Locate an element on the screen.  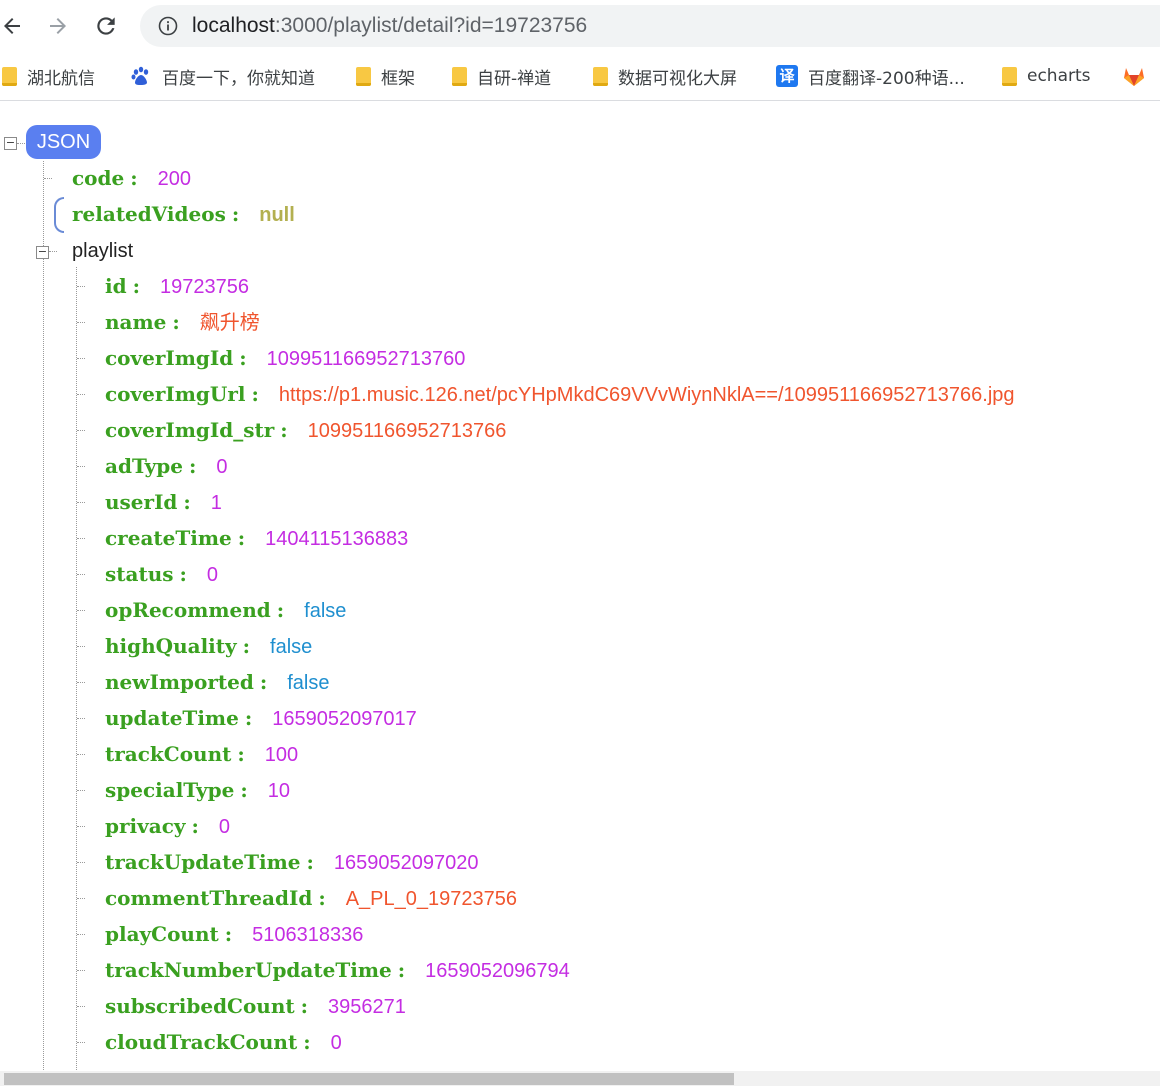
json-value: 1659052096794 is located at coordinates (497, 971).